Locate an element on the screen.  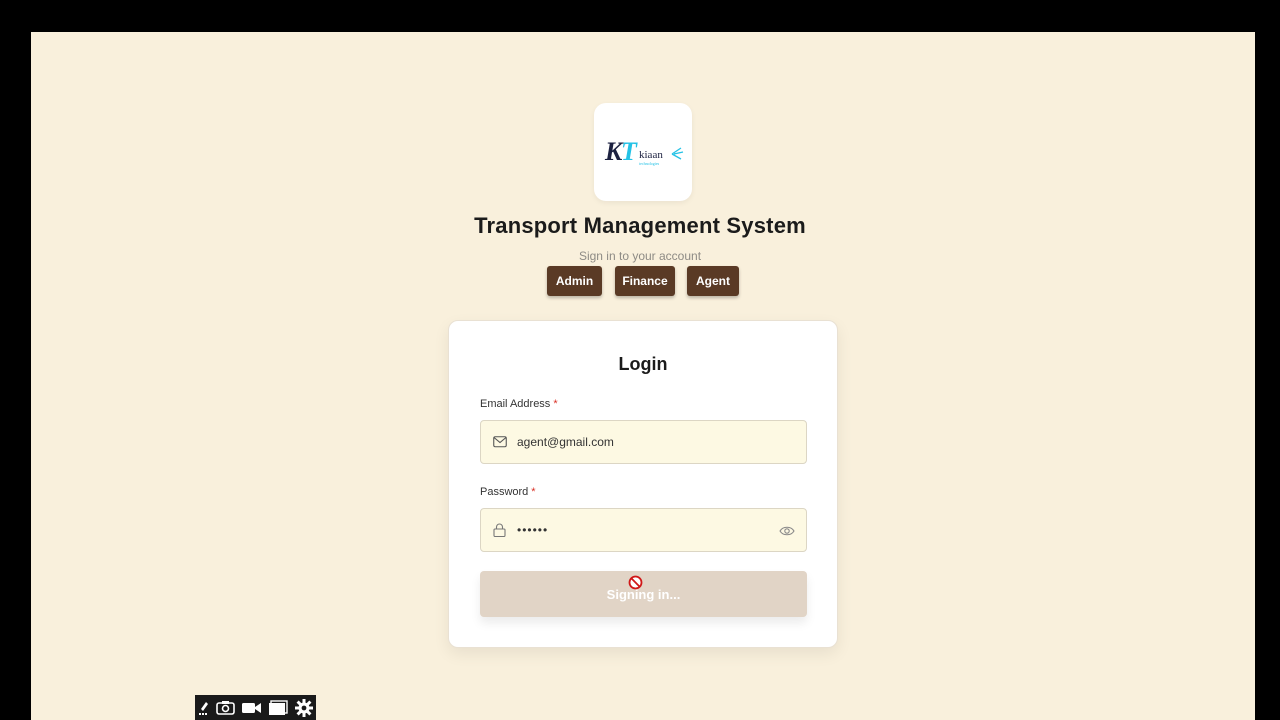
finance-role-button: Finance is located at coordinates (645, 281).